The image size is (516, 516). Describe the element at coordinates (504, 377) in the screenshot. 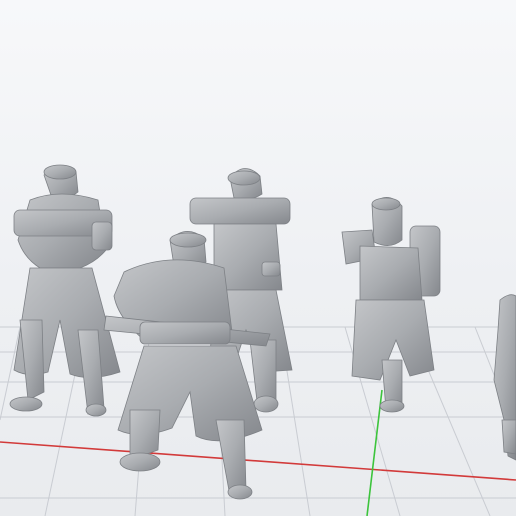

I see `model-soldier-partial-edge` at that location.